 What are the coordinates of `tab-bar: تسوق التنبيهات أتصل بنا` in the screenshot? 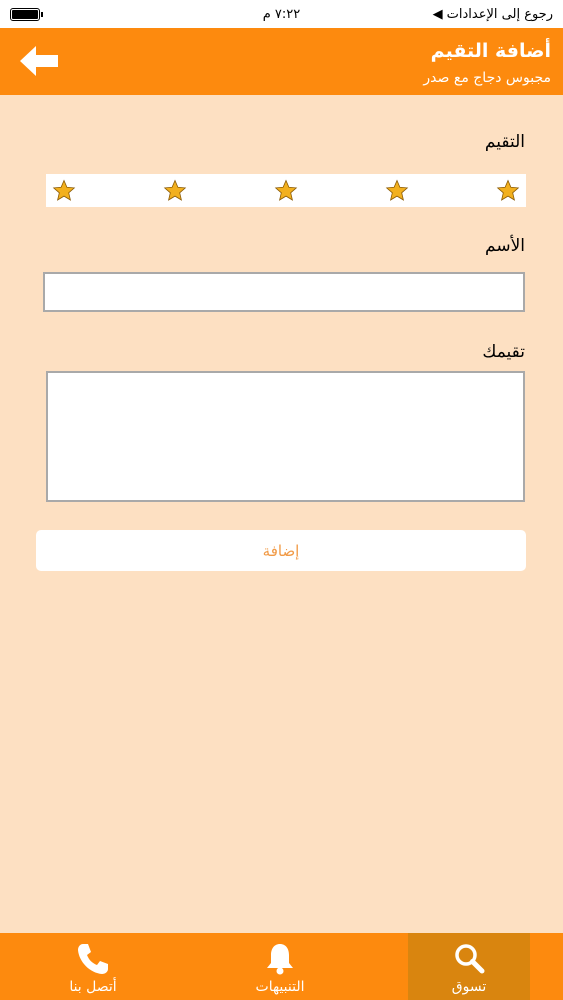 It's located at (281, 966).